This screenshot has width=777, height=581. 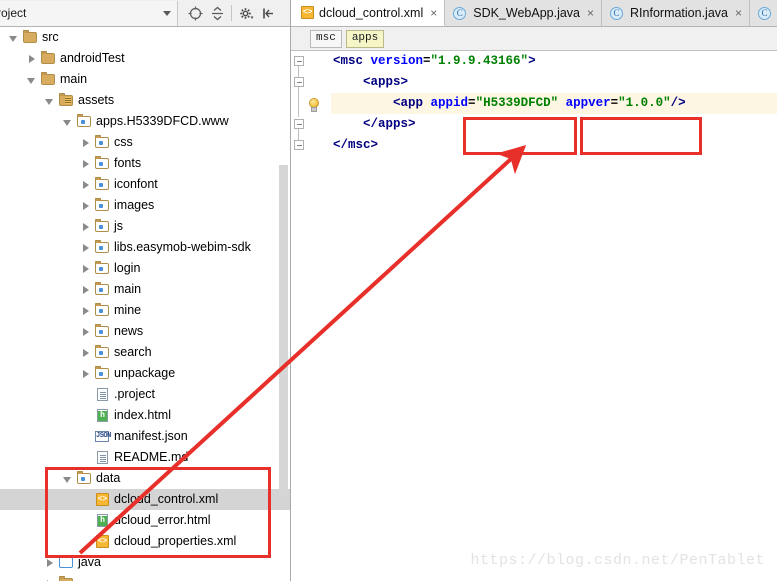 What do you see at coordinates (145, 331) in the screenshot?
I see `tree-row: news` at bounding box center [145, 331].